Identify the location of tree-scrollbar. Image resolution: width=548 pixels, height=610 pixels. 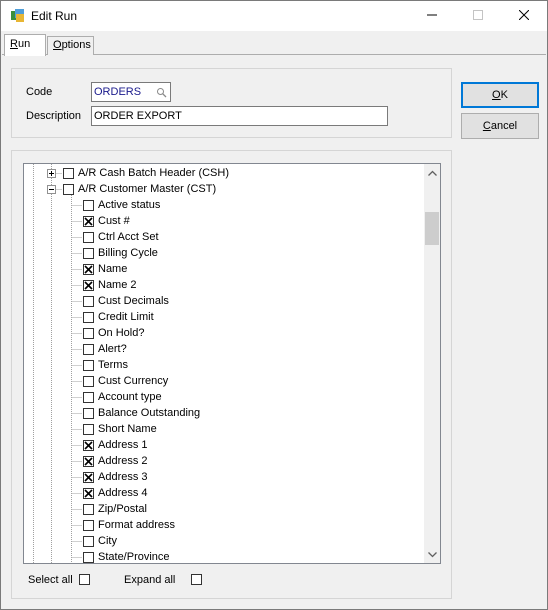
(432, 363).